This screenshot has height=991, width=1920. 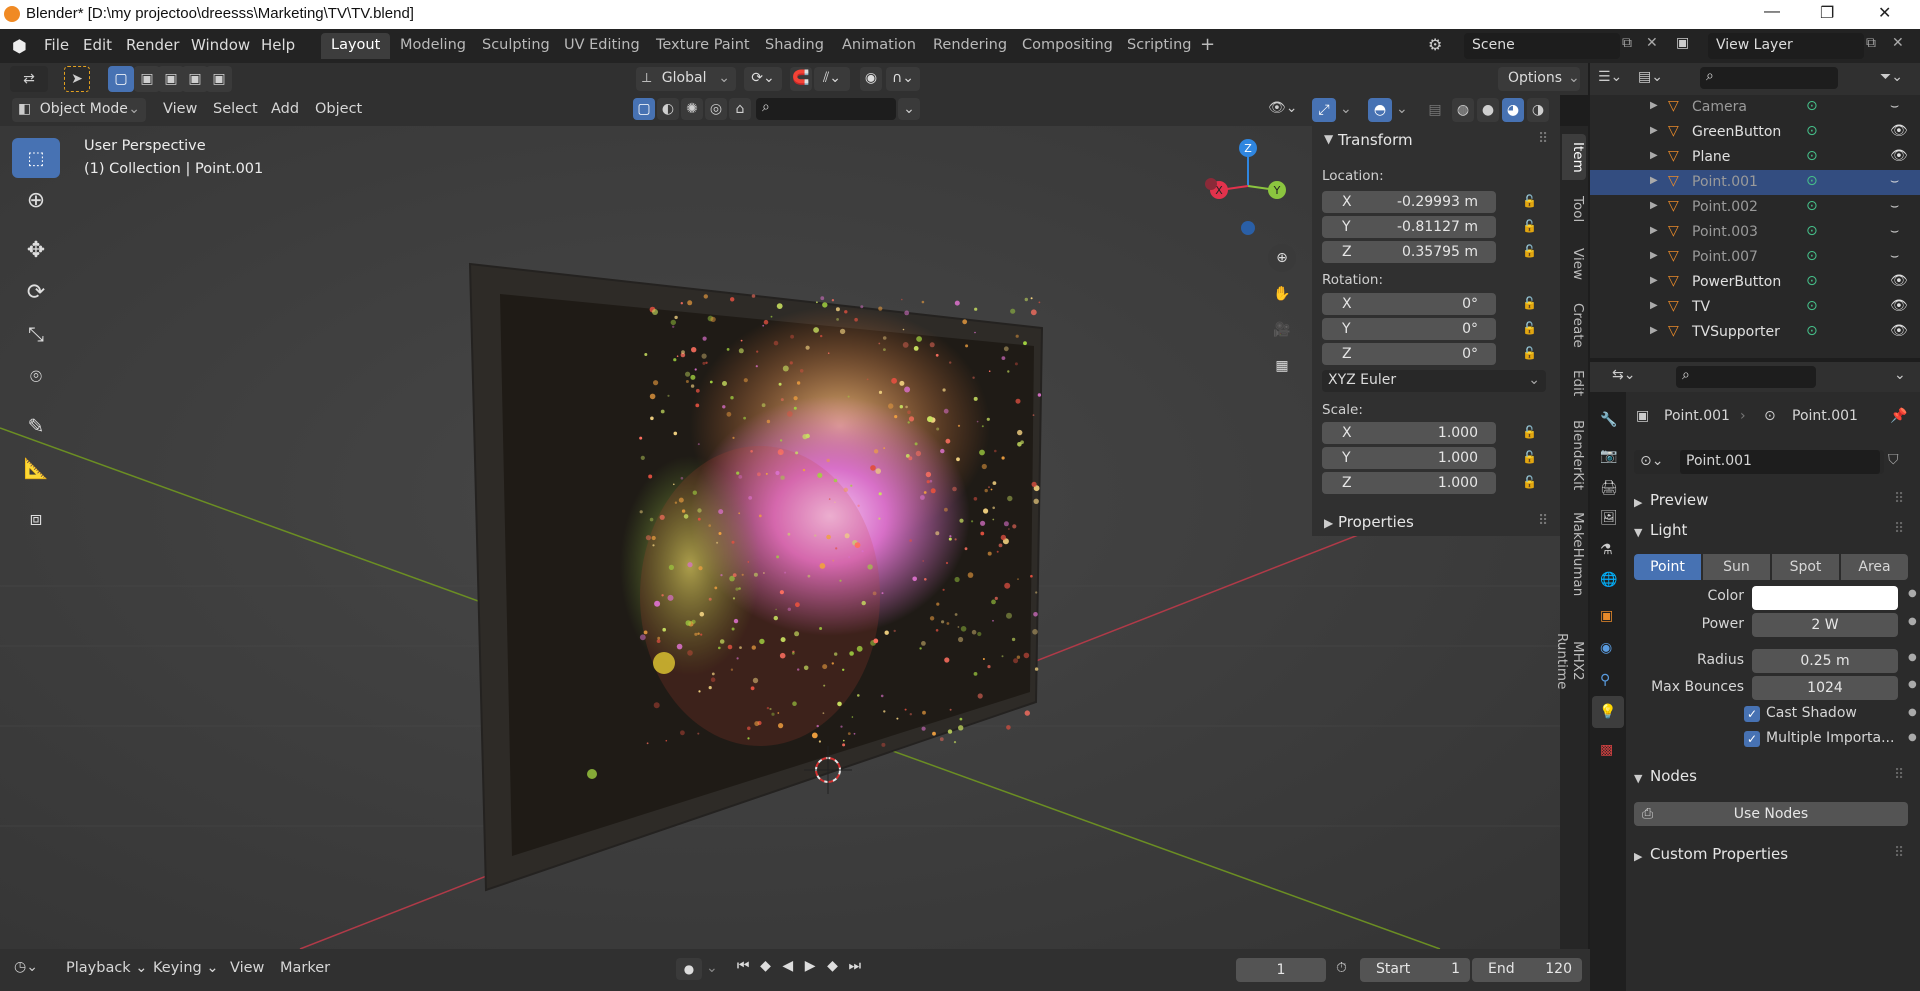 What do you see at coordinates (1755, 107) in the screenshot?
I see `outliner-row: ▶ ▽ Camera ⊙ ⌣` at bounding box center [1755, 107].